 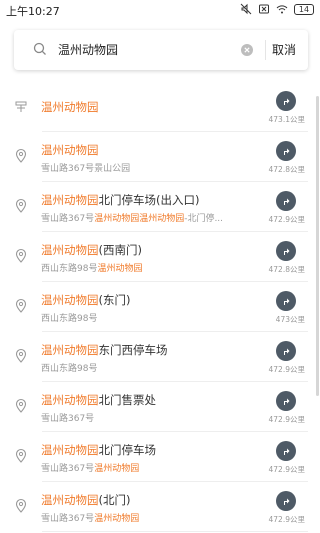 What do you see at coordinates (139, 219) in the screenshot?
I see `result-address-sub-hl: 温州动物园温州动物园` at bounding box center [139, 219].